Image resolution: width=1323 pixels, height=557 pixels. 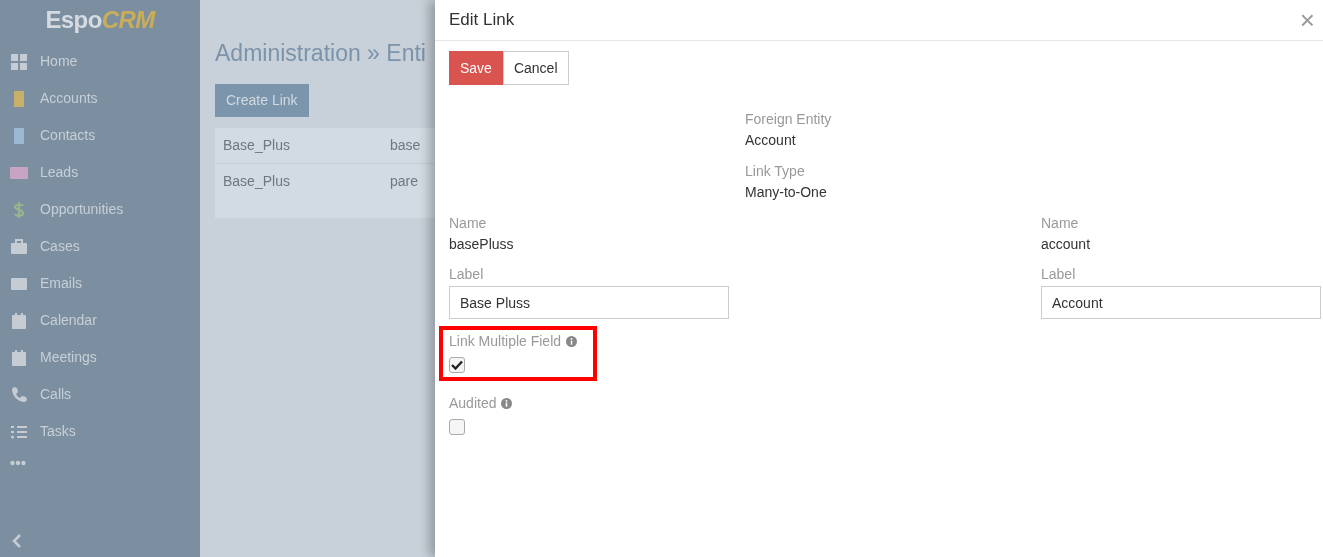 I want to click on close-button: ×, so click(x=1307, y=20).